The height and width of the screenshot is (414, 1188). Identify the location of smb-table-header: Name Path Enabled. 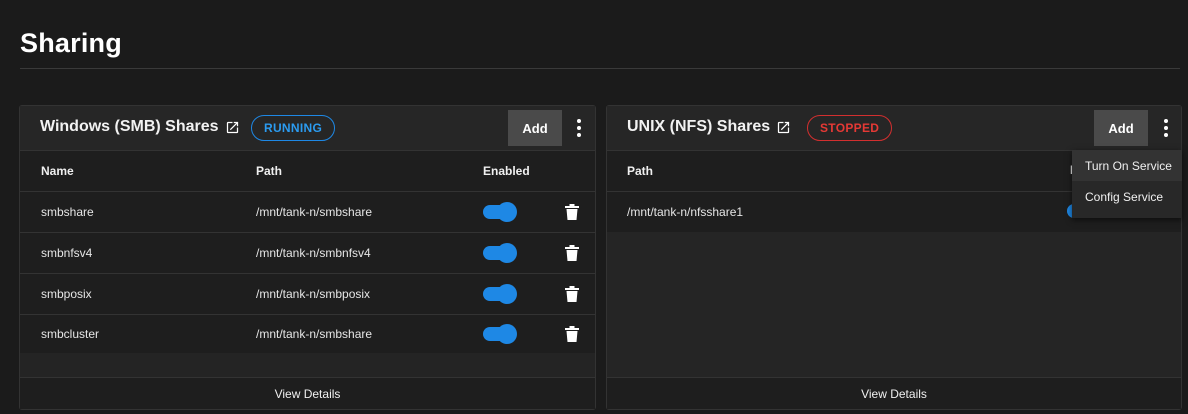
(307, 171).